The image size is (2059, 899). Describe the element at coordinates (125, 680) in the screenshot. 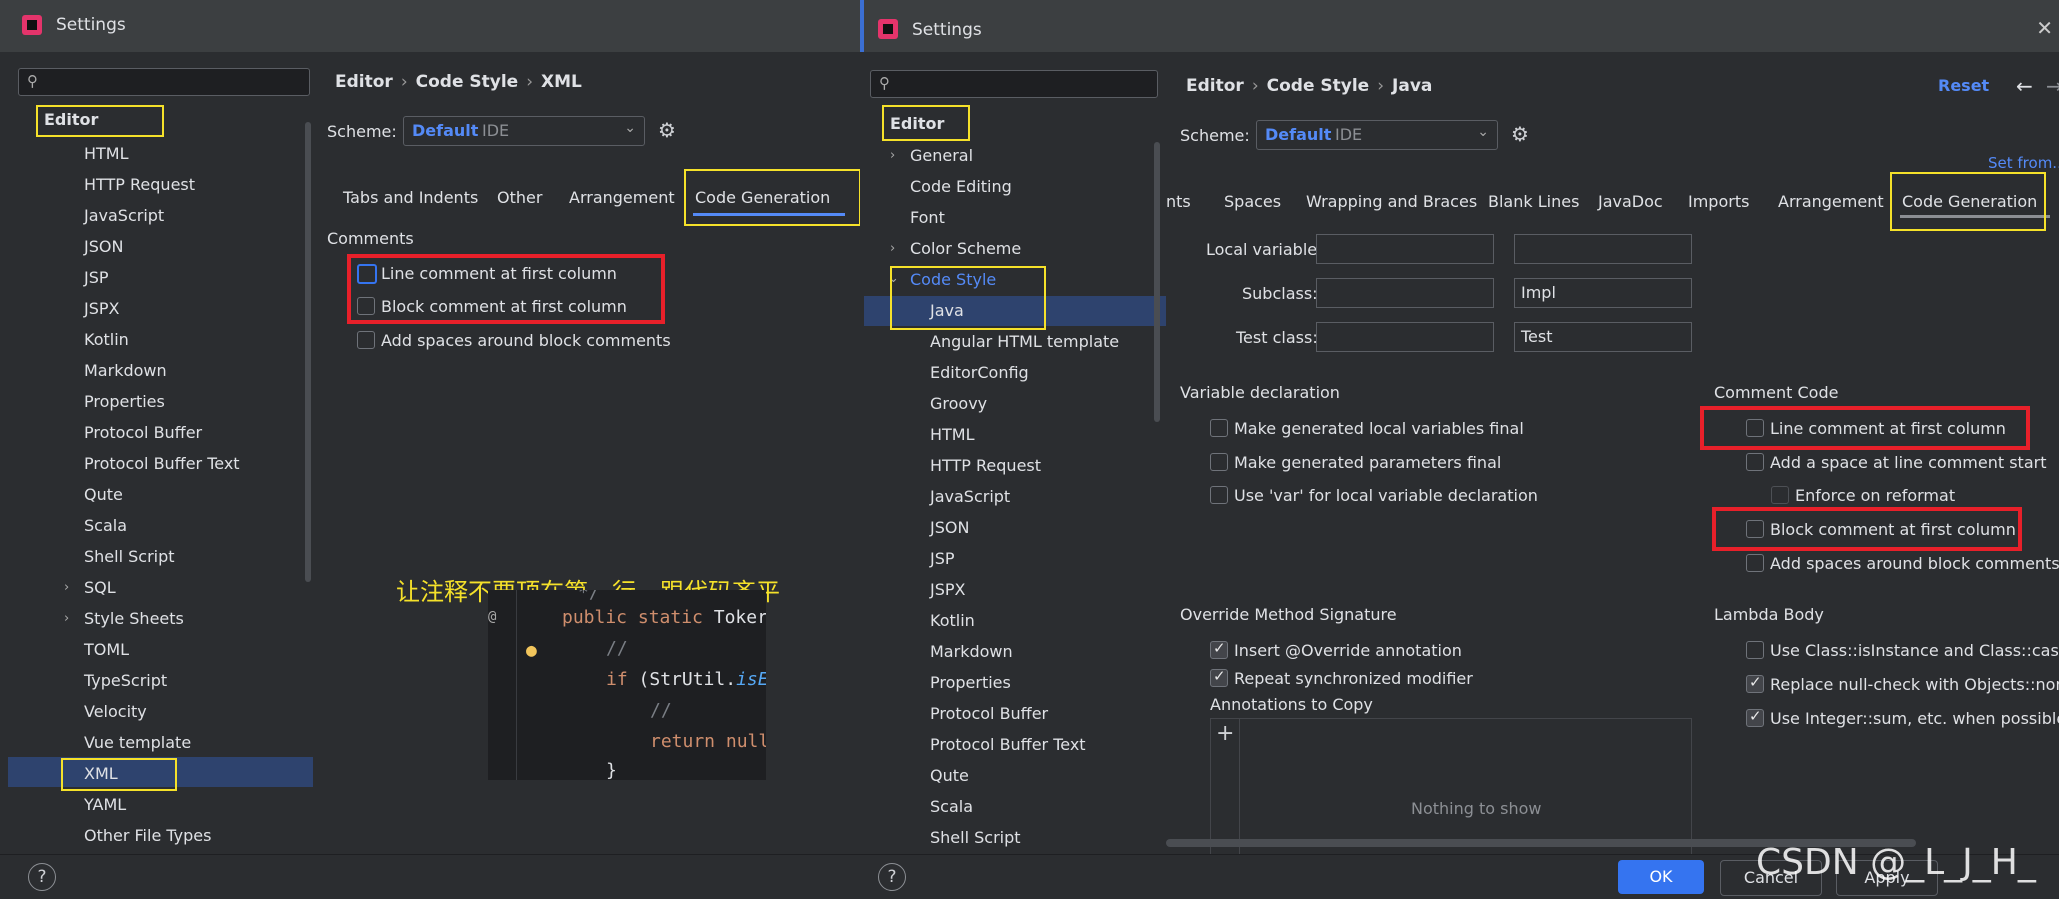

I see `tree-item-typescript: TypeScript` at that location.